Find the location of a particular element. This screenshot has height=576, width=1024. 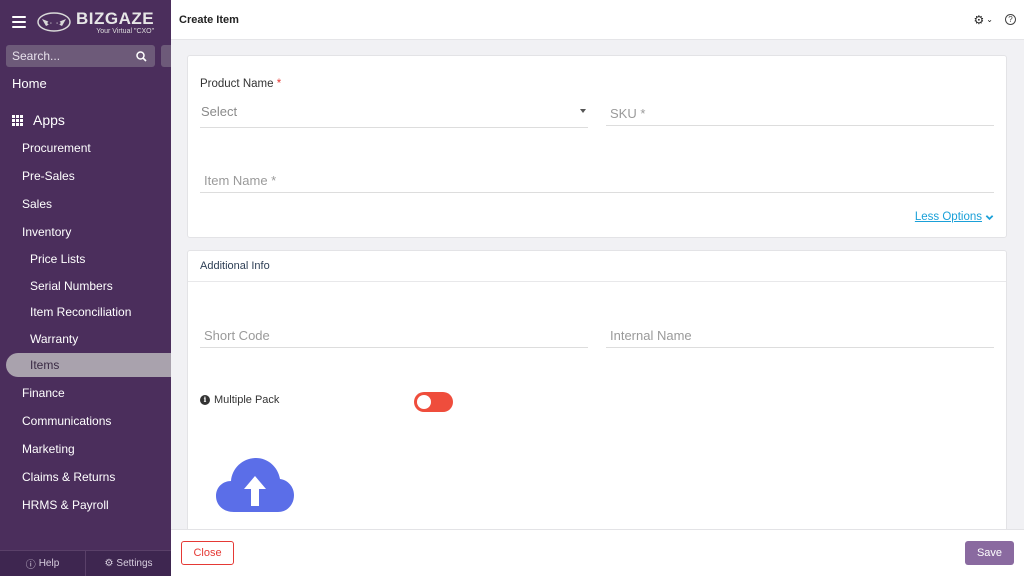

sidebar-search is located at coordinates (81, 56).